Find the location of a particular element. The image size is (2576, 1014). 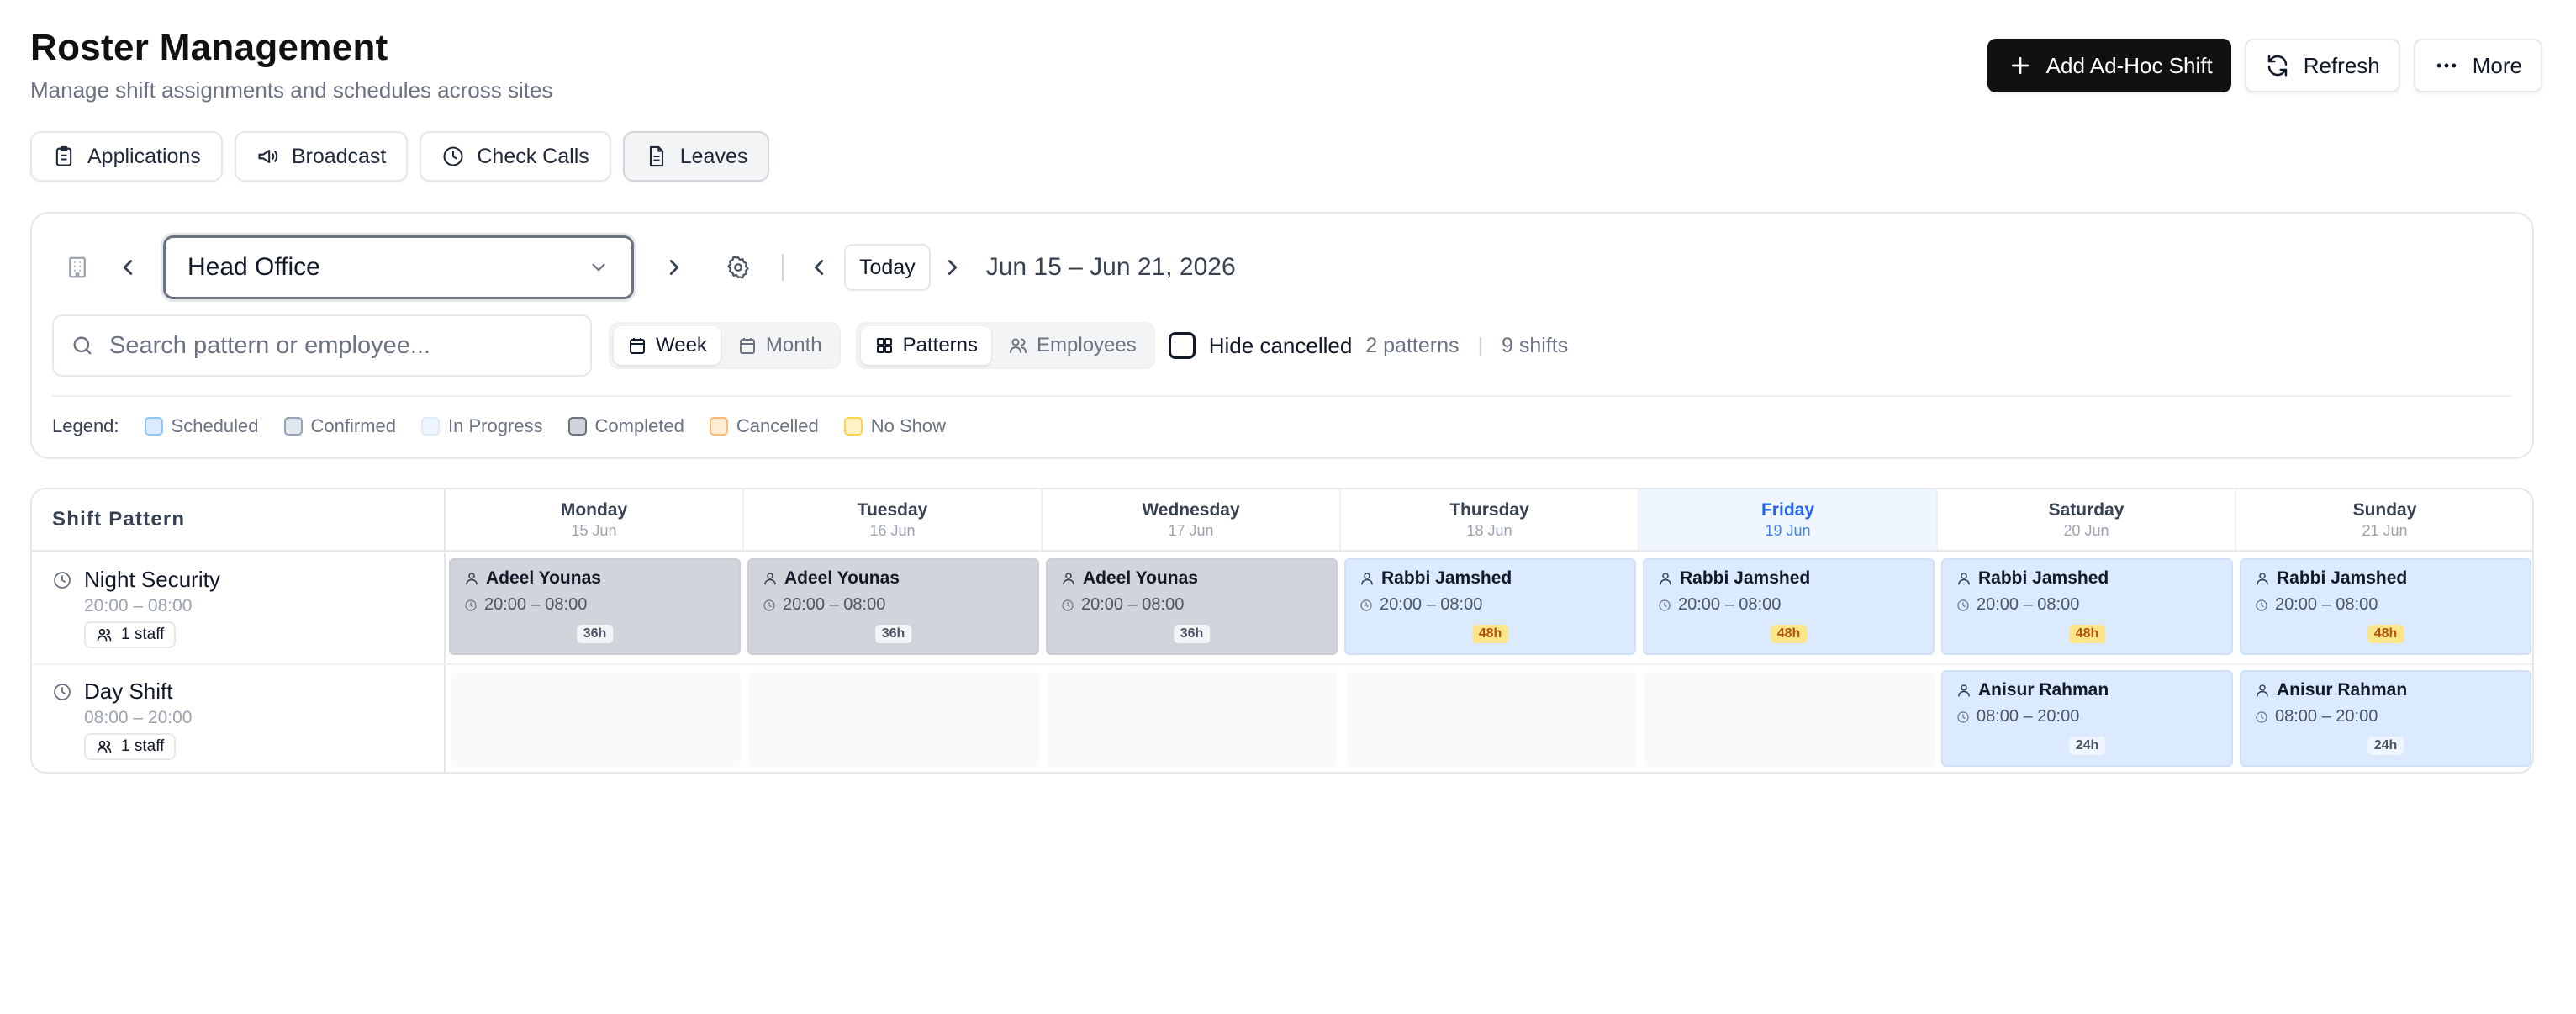

site-select-value: Head Office is located at coordinates (253, 267).